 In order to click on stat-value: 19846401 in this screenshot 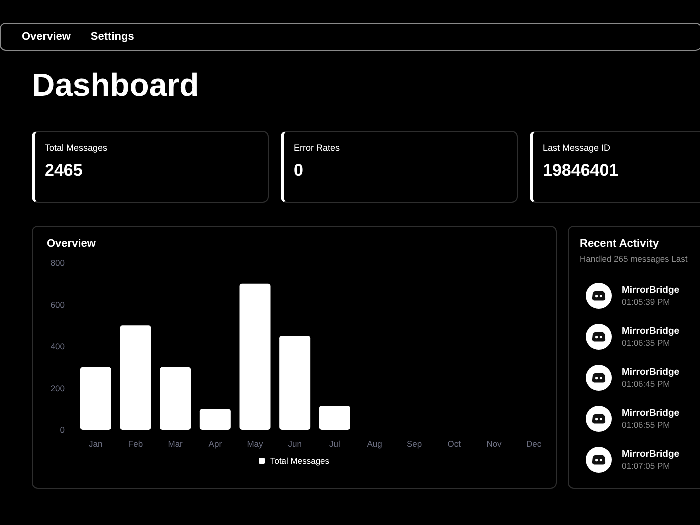, I will do `click(581, 171)`.